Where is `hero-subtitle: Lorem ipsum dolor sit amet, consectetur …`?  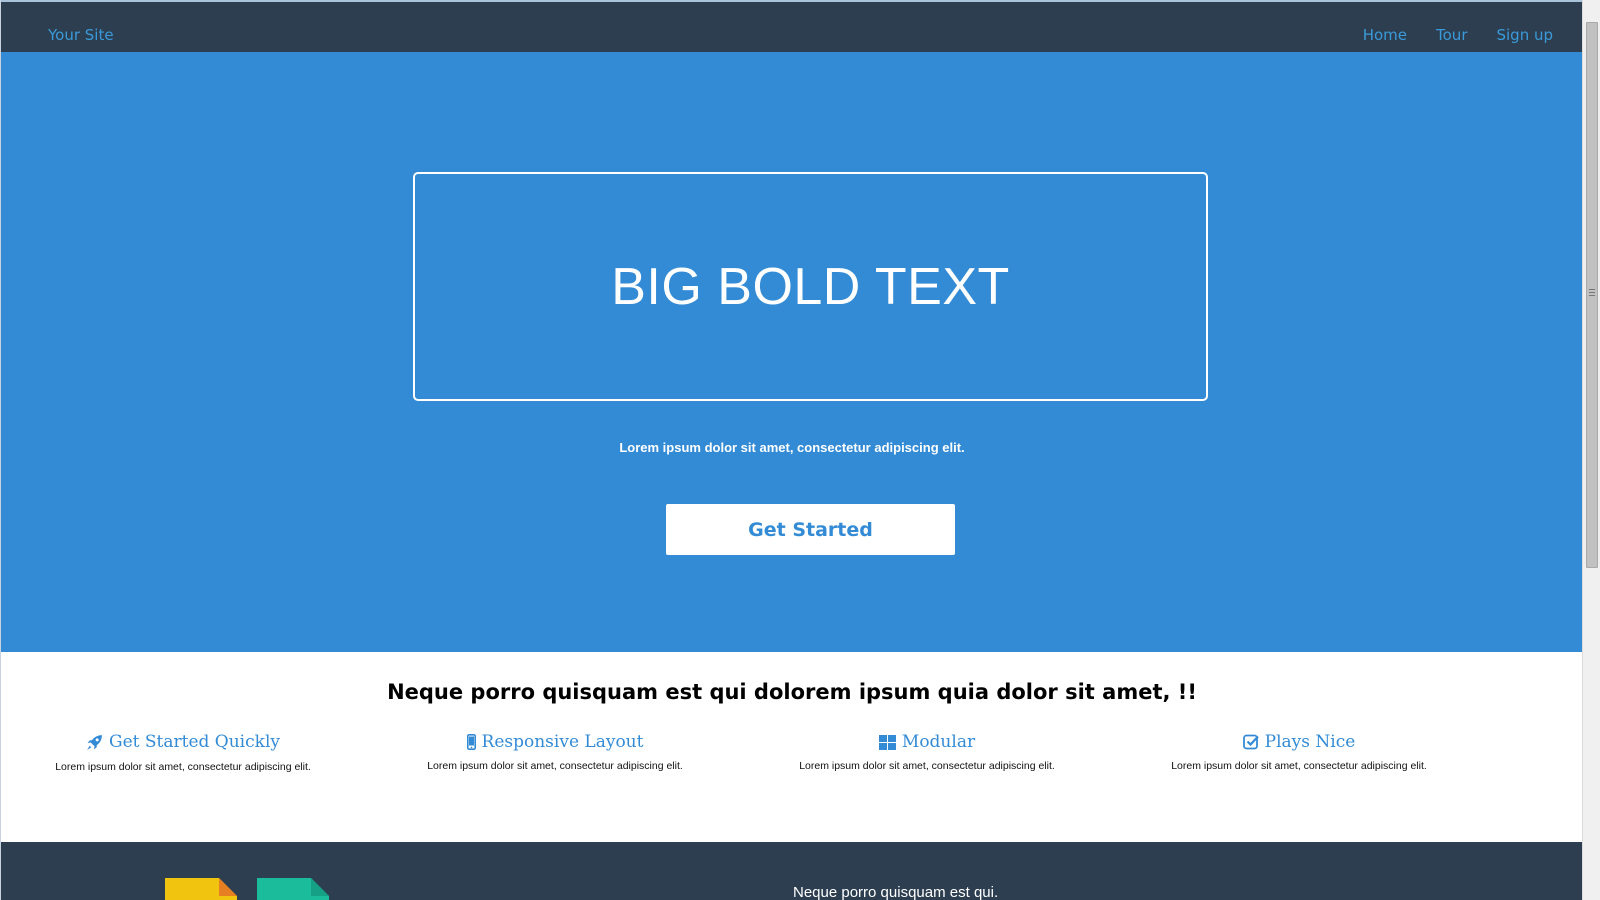 hero-subtitle: Lorem ipsum dolor sit amet, consectetur … is located at coordinates (792, 447).